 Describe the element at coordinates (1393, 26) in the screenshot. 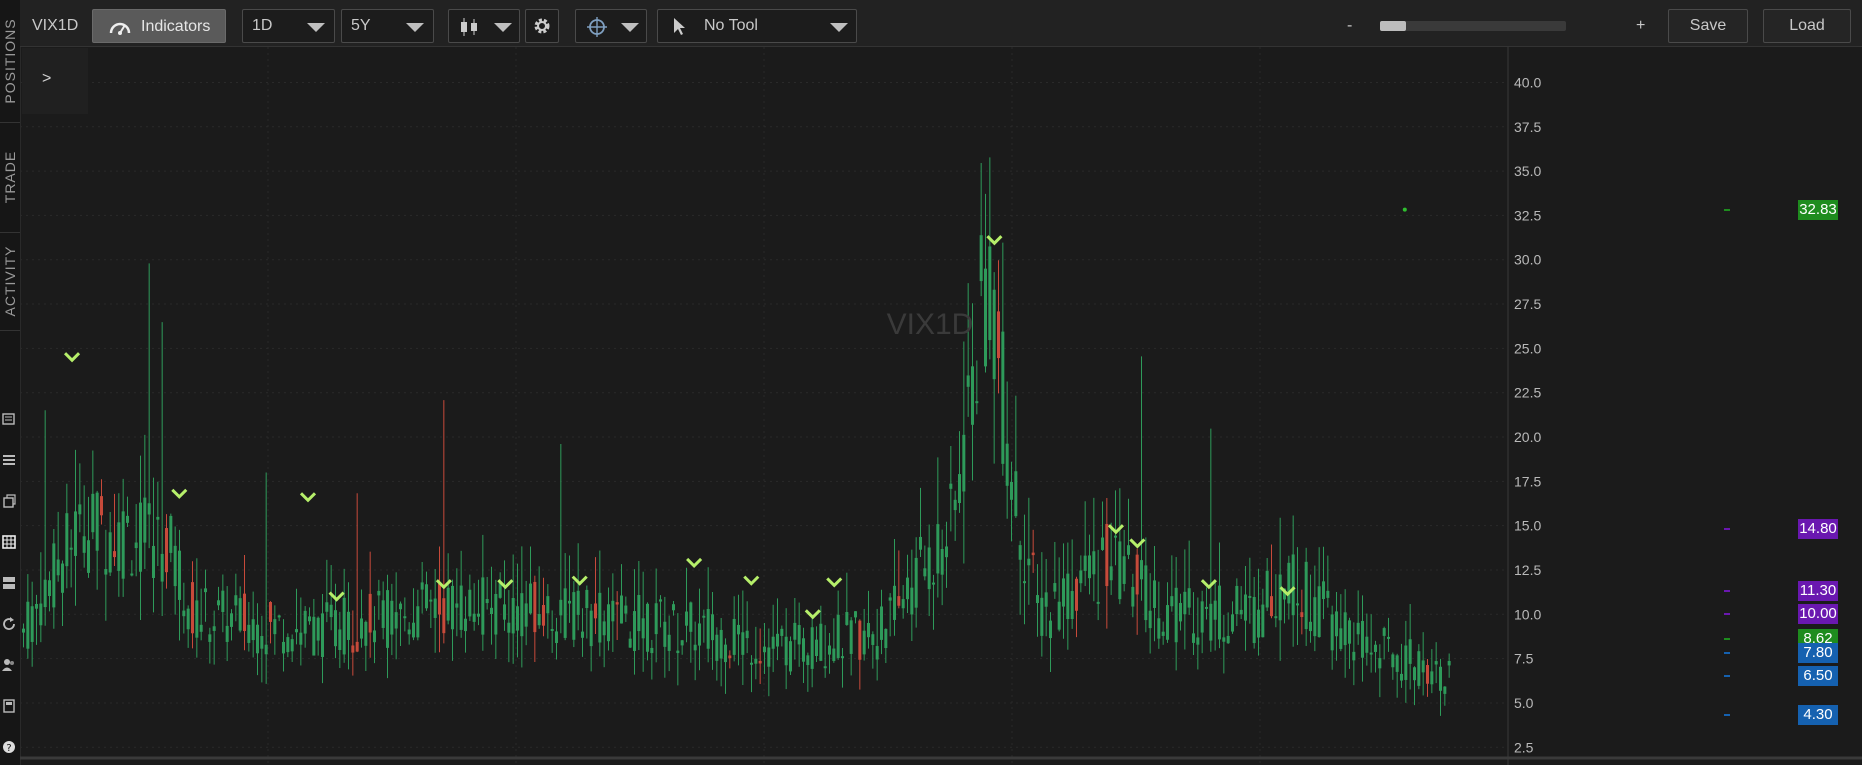

I see `zoom-slider-thumb` at that location.